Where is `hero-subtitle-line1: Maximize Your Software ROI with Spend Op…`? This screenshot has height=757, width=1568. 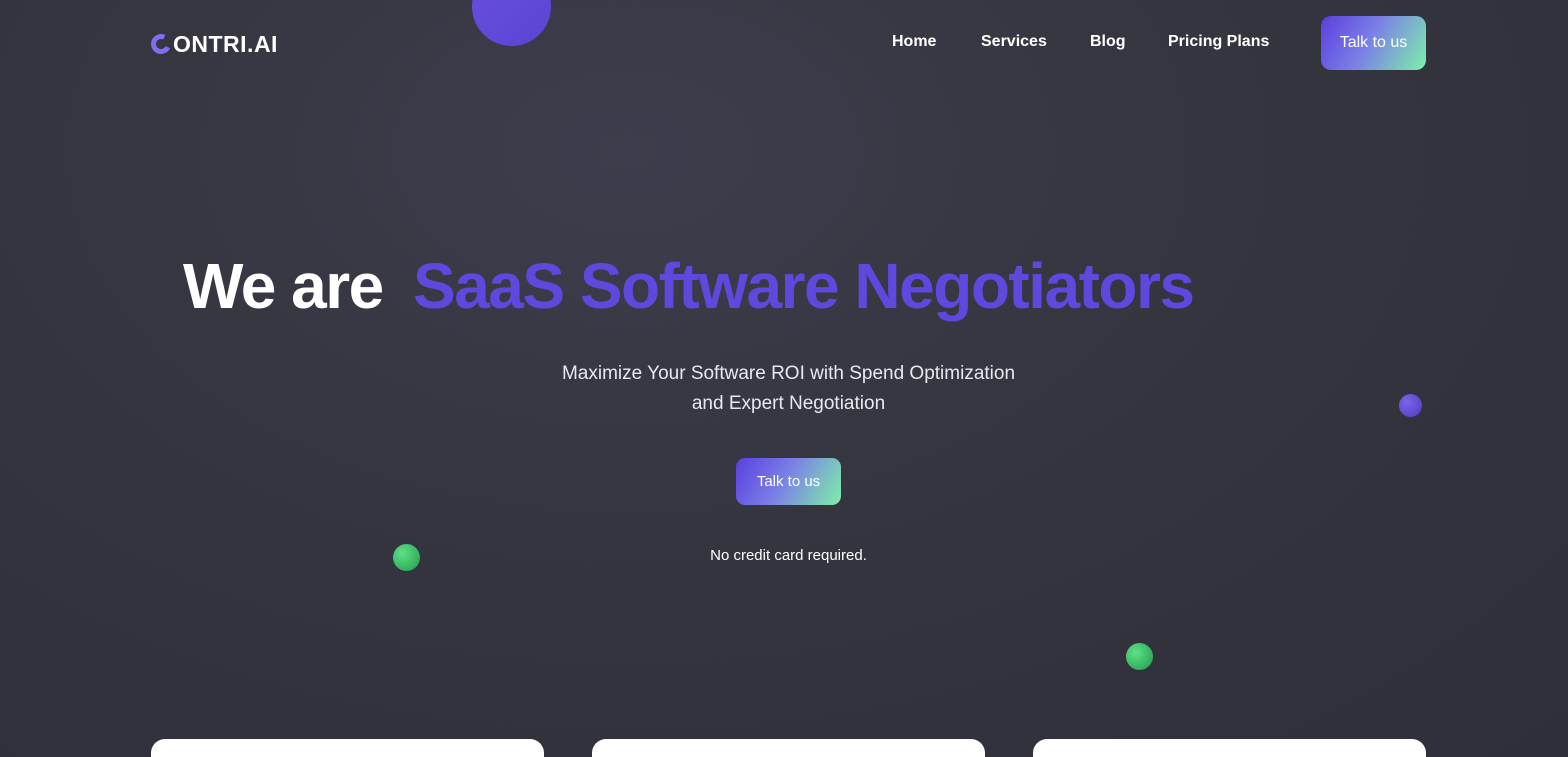
hero-subtitle-line1: Maximize Your Software ROI with Spend Op… is located at coordinates (788, 373).